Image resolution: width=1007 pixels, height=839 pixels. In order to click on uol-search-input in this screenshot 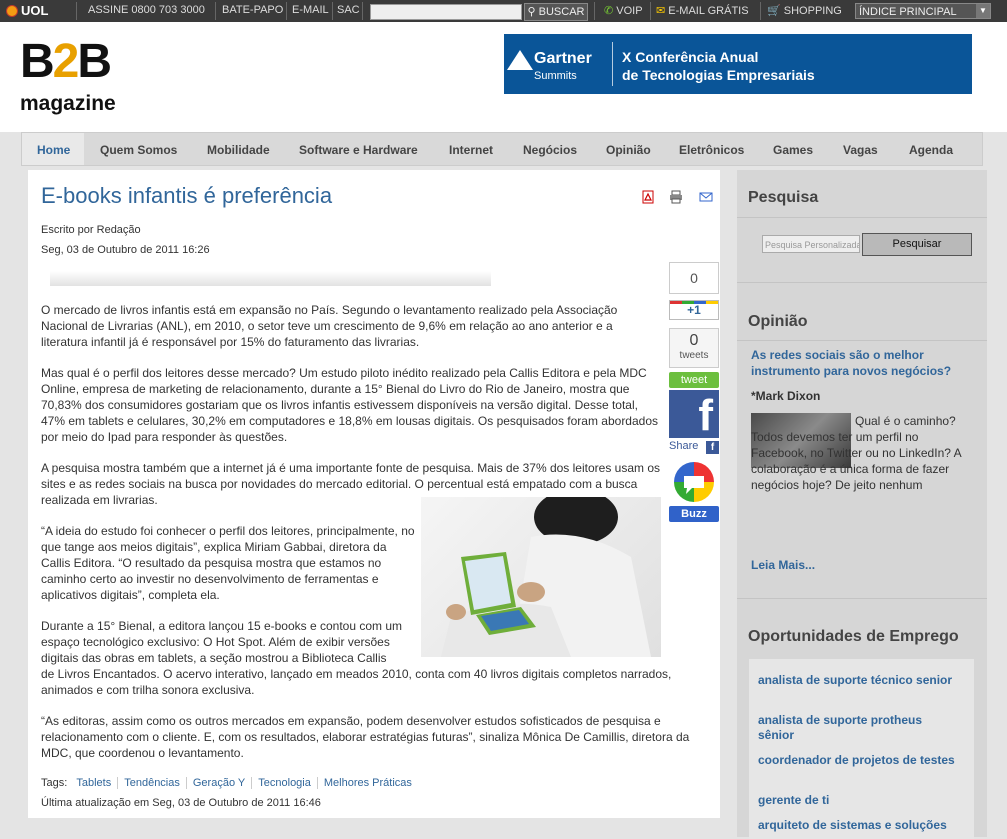, I will do `click(446, 12)`.